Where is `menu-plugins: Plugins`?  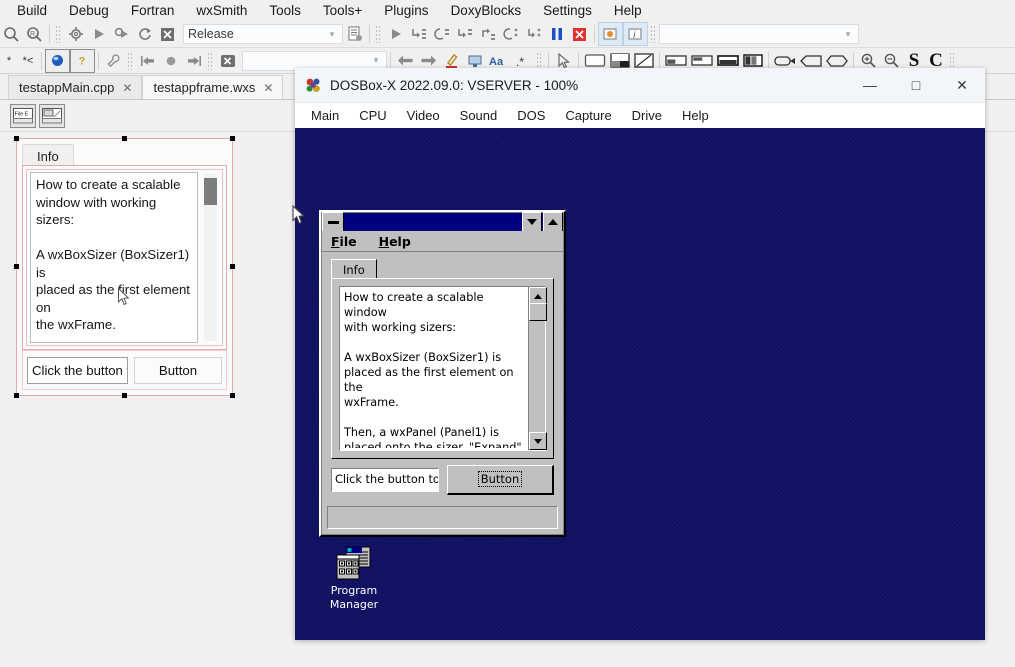
menu-plugins: Plugins is located at coordinates (406, 10).